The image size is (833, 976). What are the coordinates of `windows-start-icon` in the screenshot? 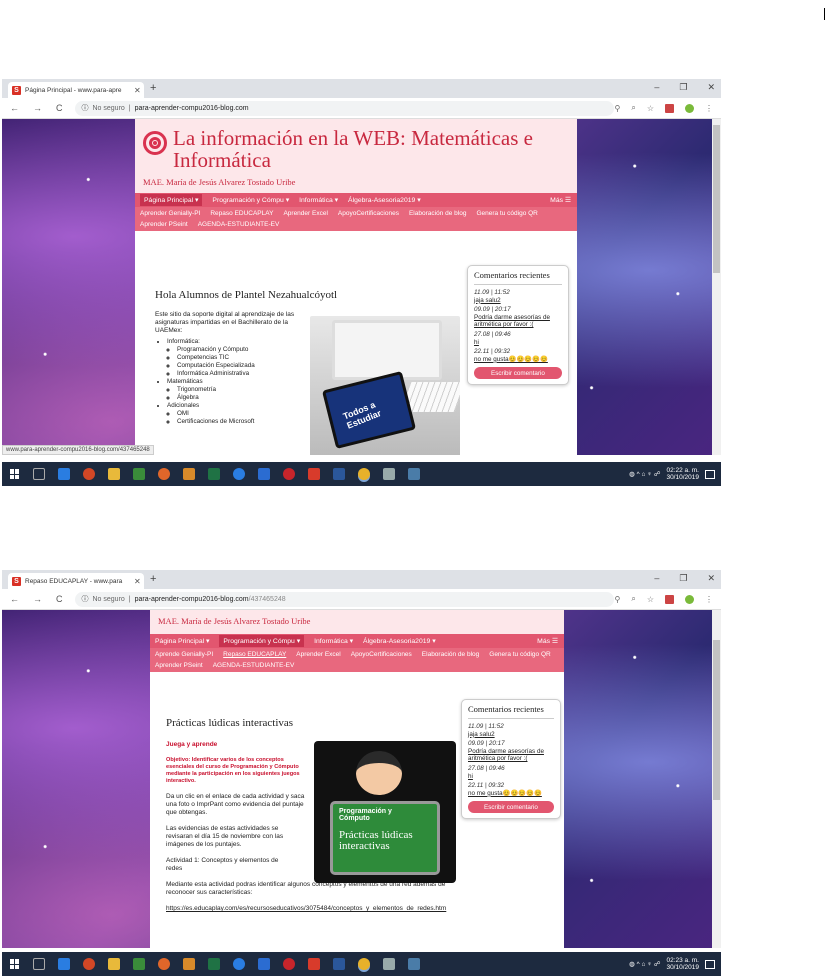 It's located at (15, 474).